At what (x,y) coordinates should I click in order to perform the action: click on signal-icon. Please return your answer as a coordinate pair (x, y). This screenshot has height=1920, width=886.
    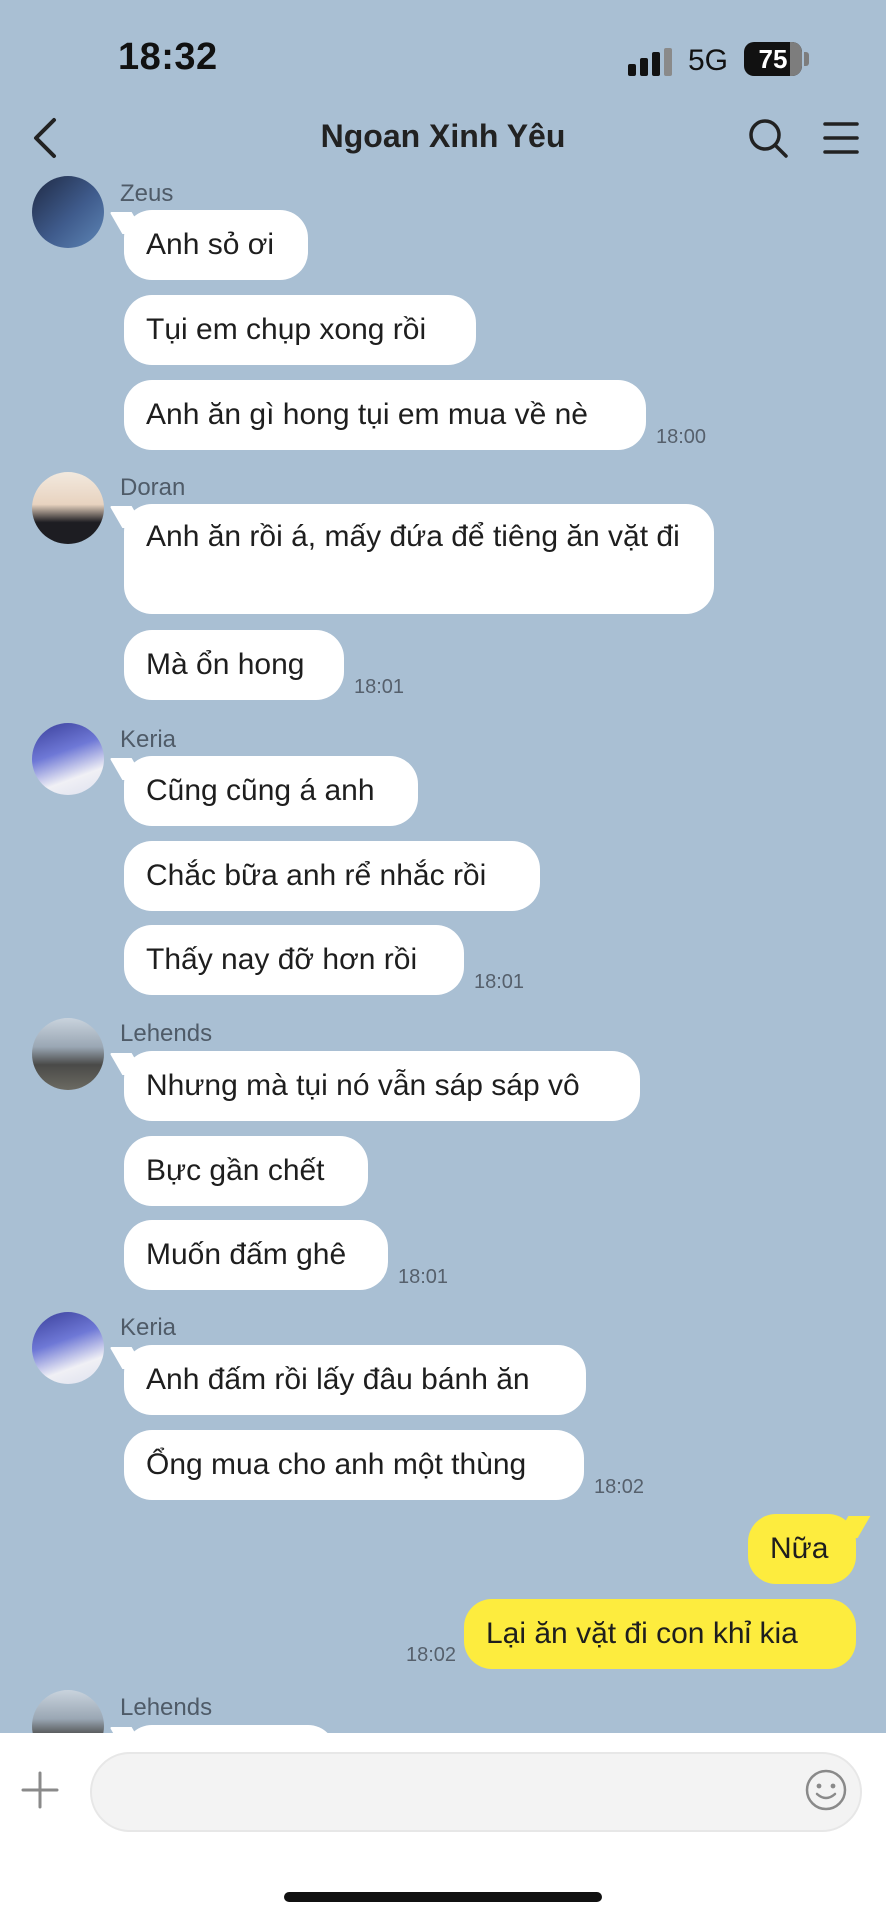
    Looking at the image, I should click on (651, 62).